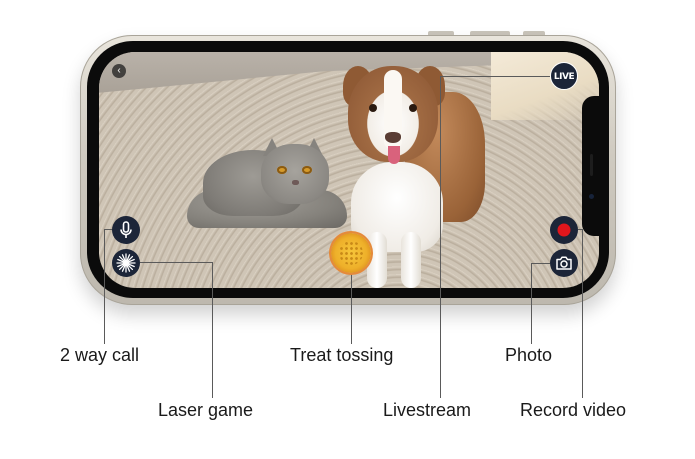 This screenshot has height=459, width=695. I want to click on label-laser-game: Laser game, so click(206, 410).